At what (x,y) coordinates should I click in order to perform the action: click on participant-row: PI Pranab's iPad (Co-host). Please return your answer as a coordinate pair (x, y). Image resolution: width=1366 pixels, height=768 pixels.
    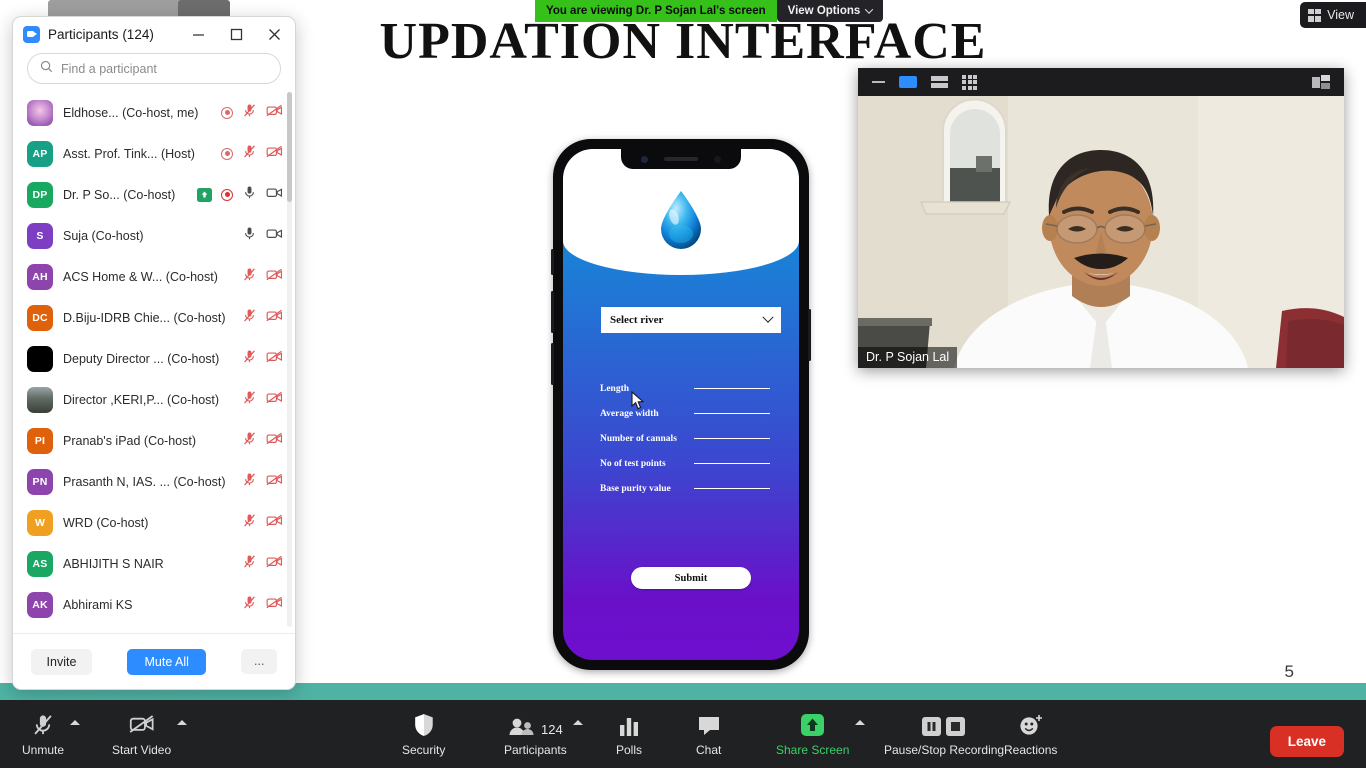
    Looking at the image, I should click on (154, 440).